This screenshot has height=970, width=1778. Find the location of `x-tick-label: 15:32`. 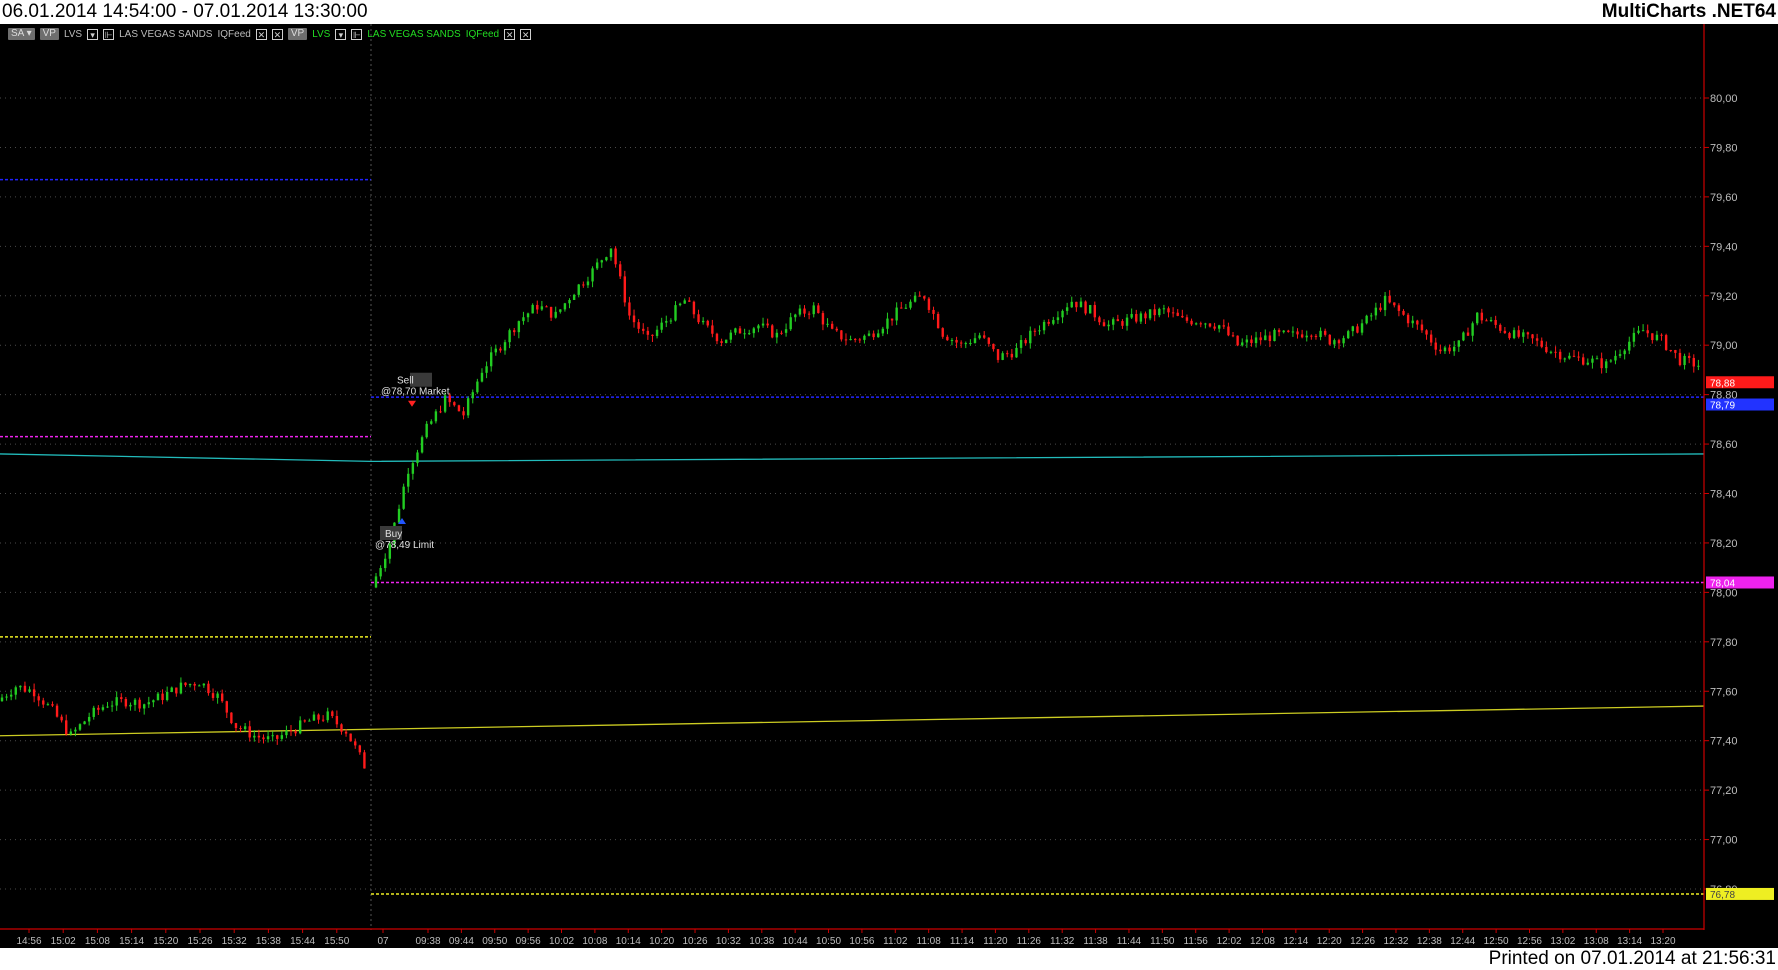

x-tick-label: 15:32 is located at coordinates (234, 941).